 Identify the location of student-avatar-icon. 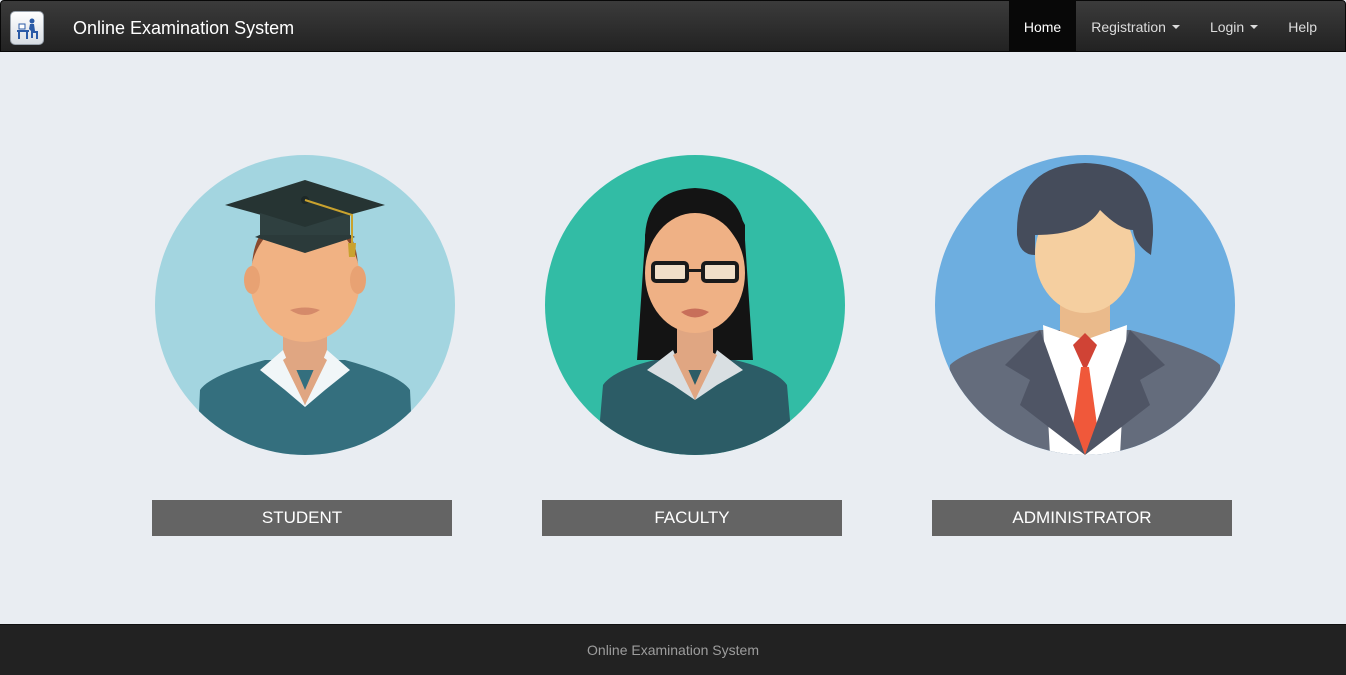
(305, 305).